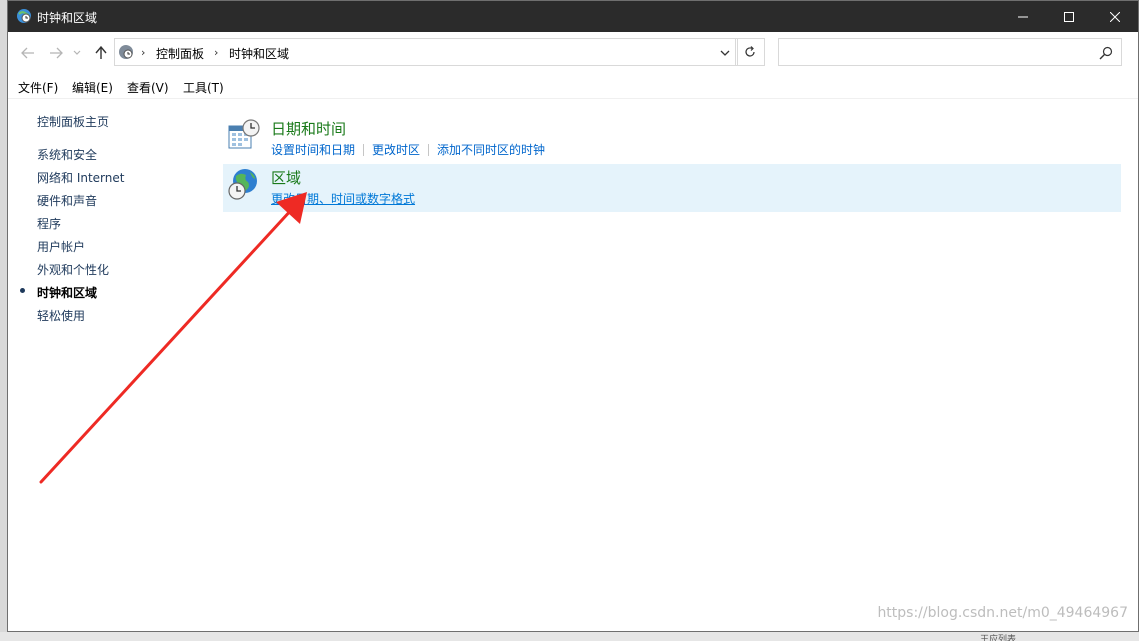  Describe the element at coordinates (180, 53) in the screenshot. I see `breadcrumb-control-panel: 控制面板` at that location.